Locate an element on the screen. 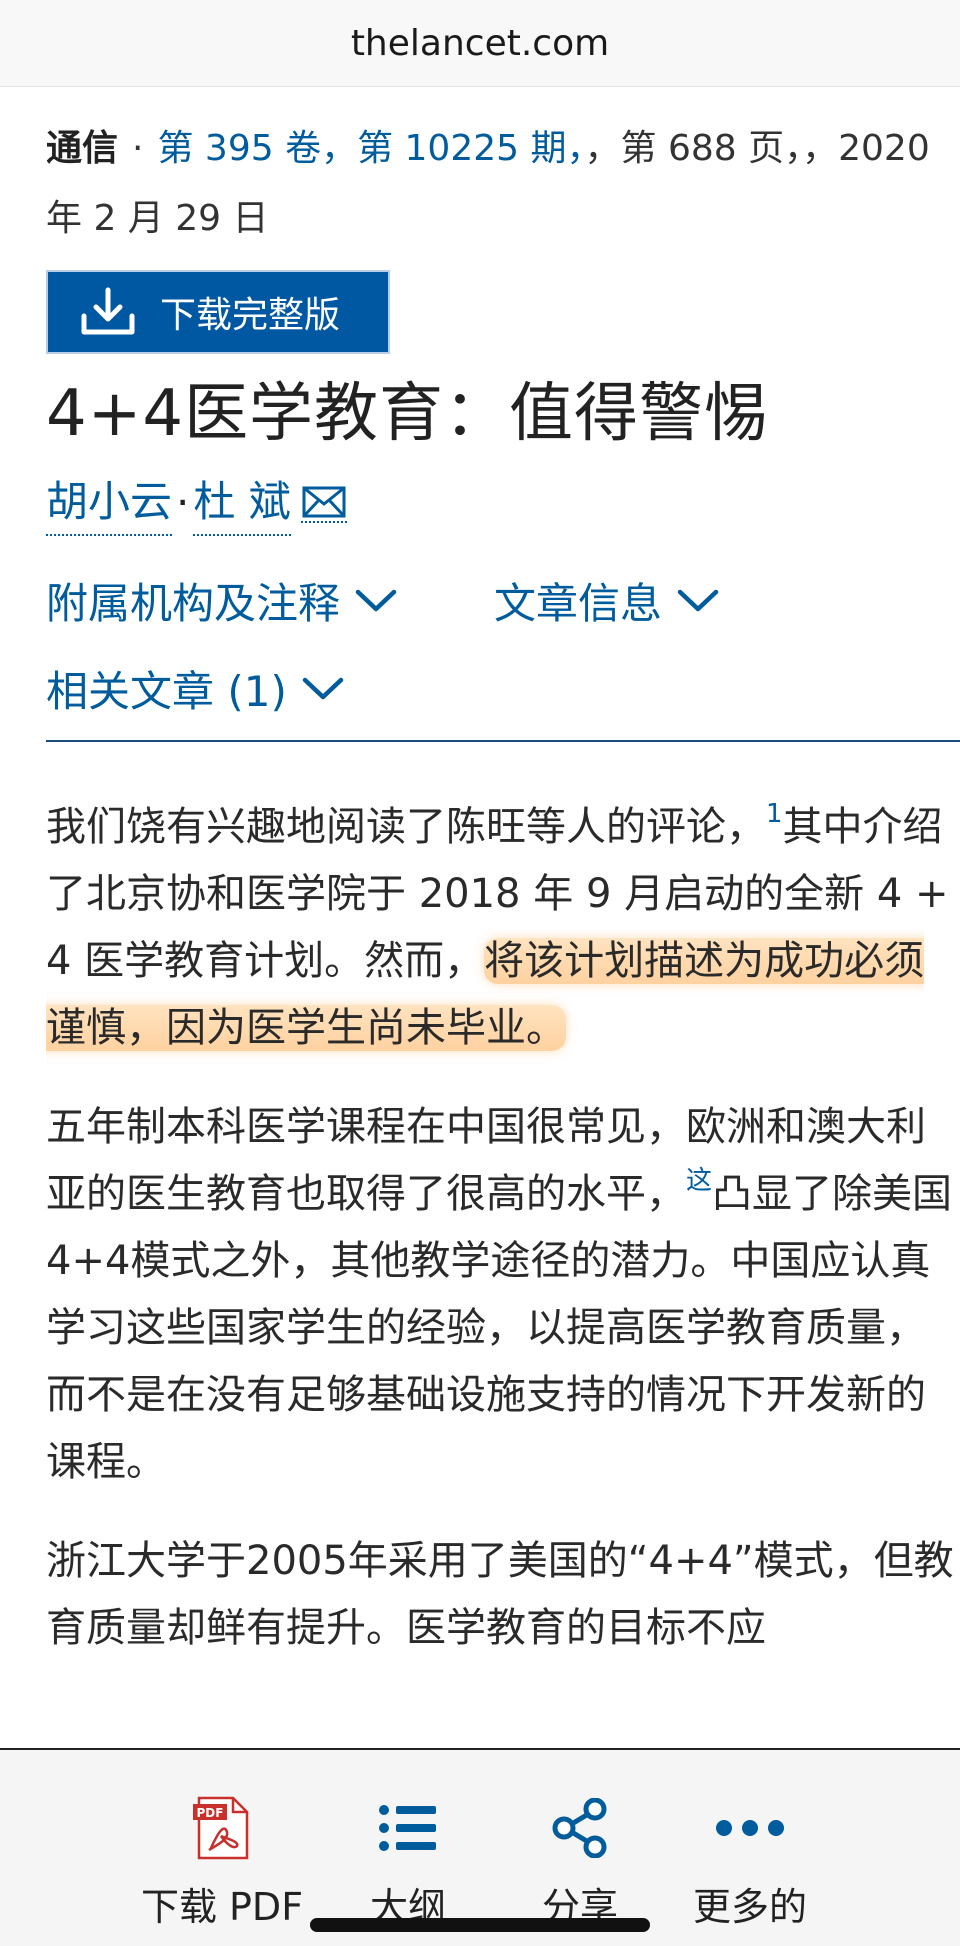 Image resolution: width=960 pixels, height=1946 pixels. paragraph-text: 我们饶有兴趣地阅读了陈旺等人的评论， is located at coordinates (406, 827).